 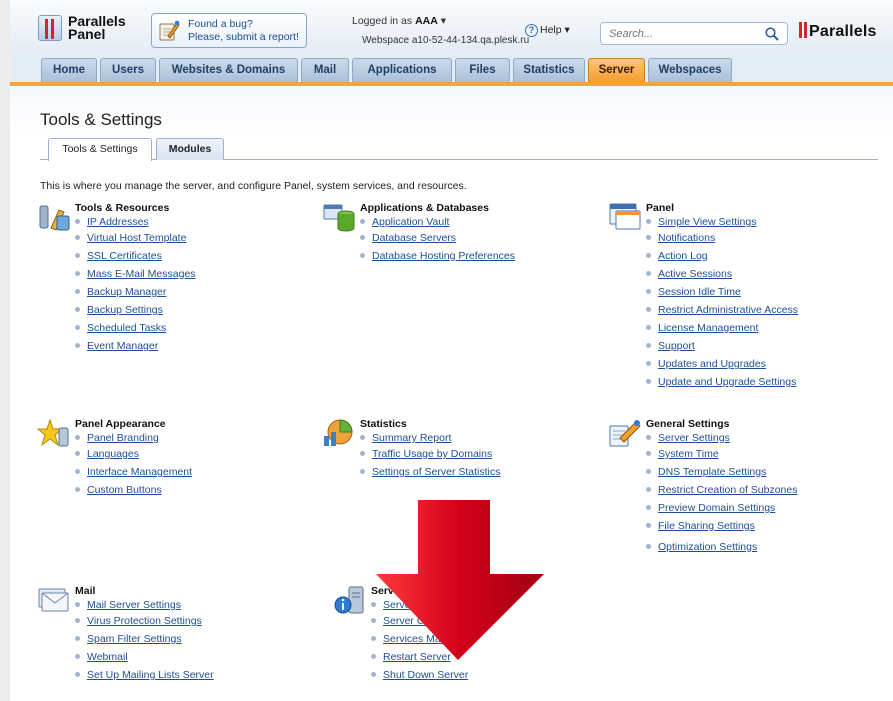 What do you see at coordinates (547, 30) in the screenshot?
I see `help-menu: ? Help ▾` at bounding box center [547, 30].